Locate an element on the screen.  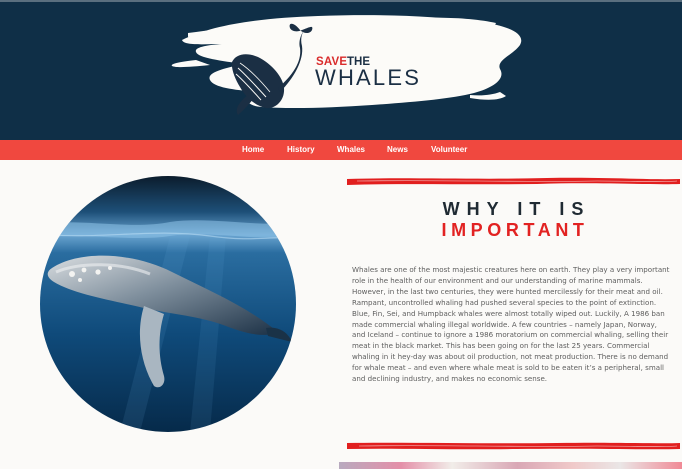
section-heading-line-1: WHY IT IS is located at coordinates (516, 209).